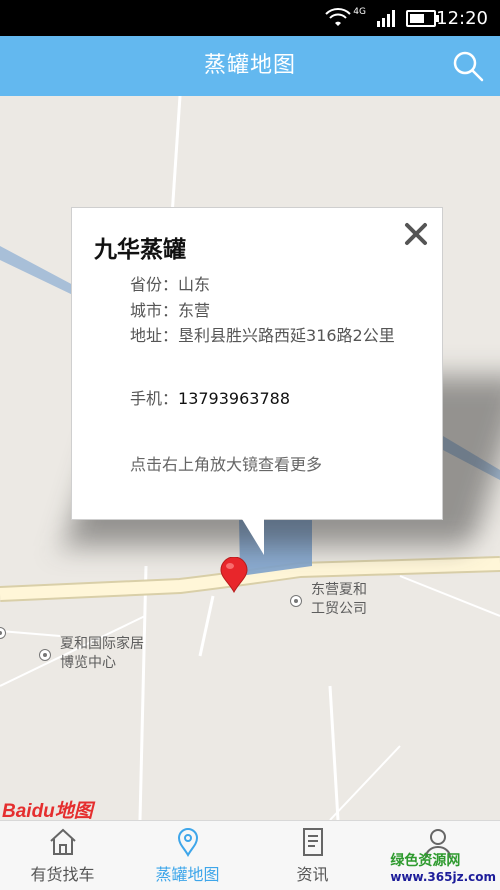  I want to click on phone-row: 手机：13793963788, so click(210, 399).